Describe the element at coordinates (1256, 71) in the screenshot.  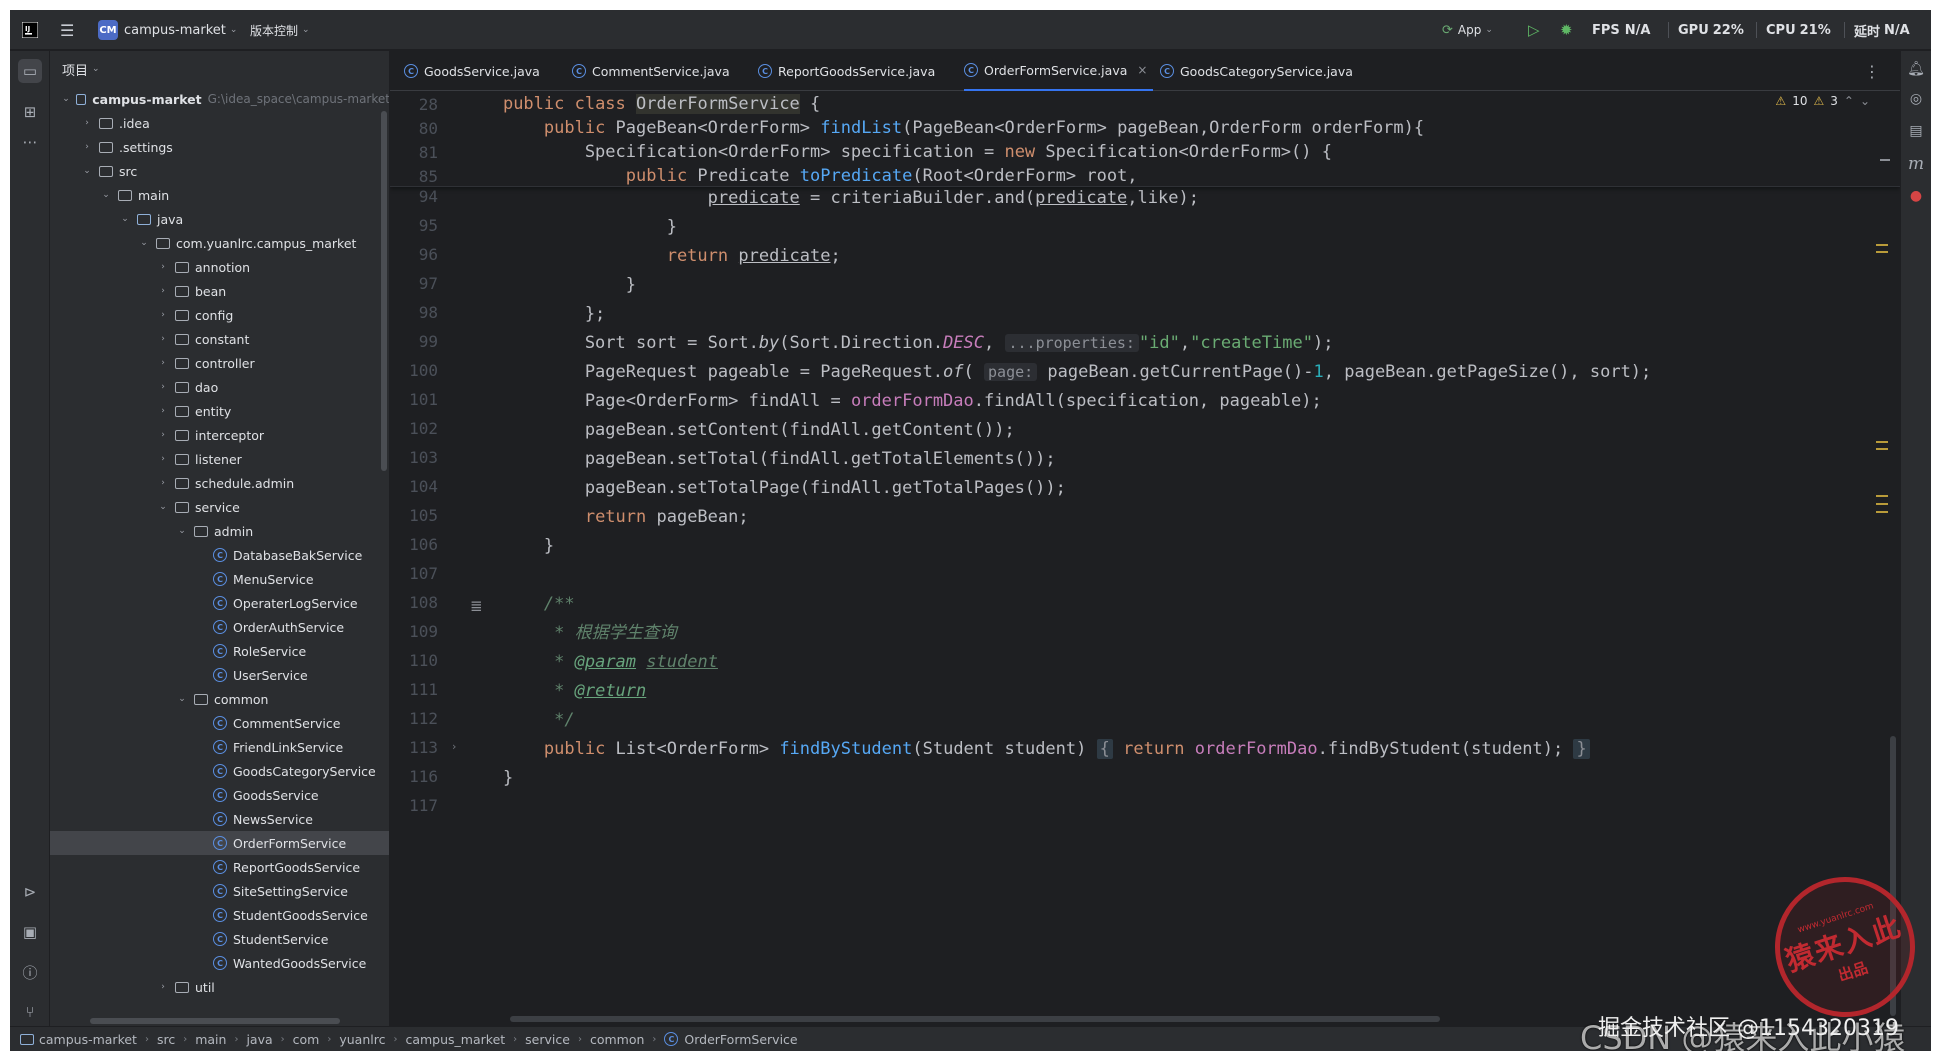
I see `tab-goods-category-service: C GoodsCategoryService.java` at that location.